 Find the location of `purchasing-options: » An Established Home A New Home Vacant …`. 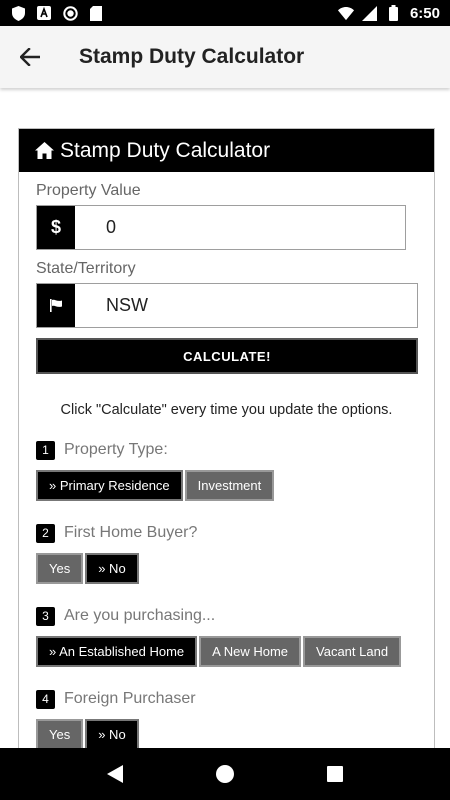

purchasing-options: » An Established Home A New Home Vacant … is located at coordinates (226, 651).